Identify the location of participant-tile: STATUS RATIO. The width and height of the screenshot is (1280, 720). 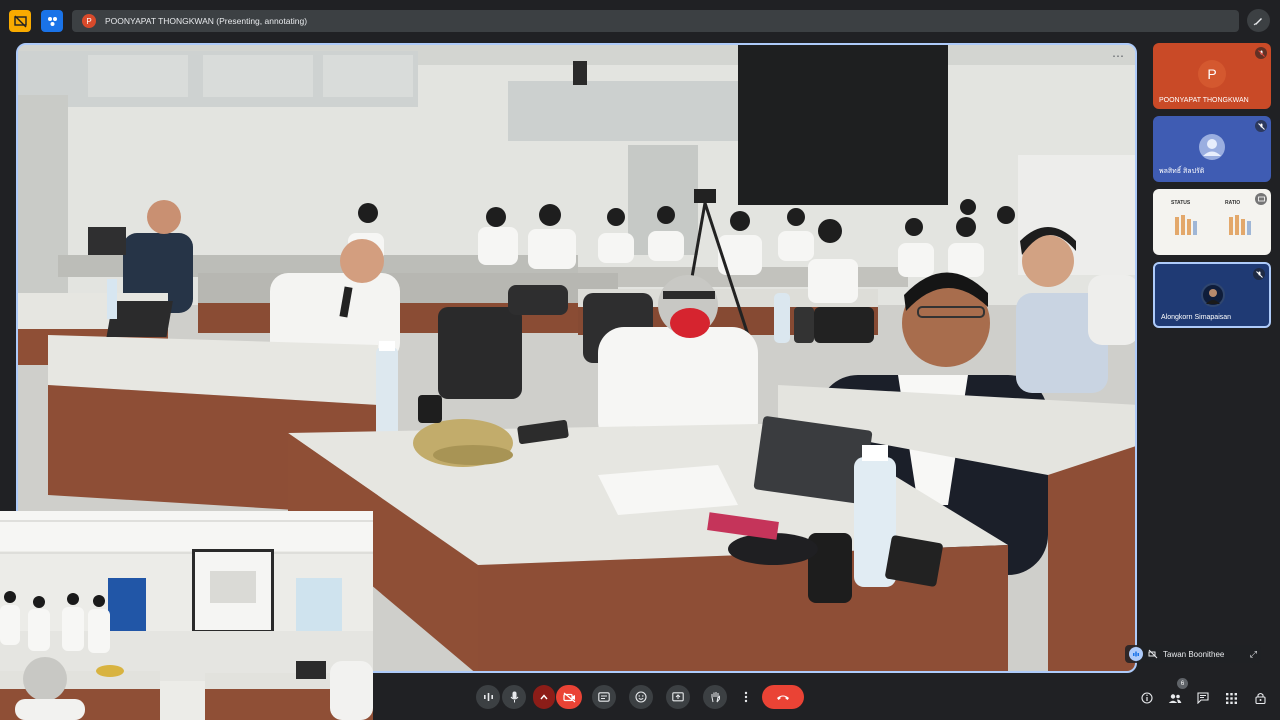
(1212, 222).